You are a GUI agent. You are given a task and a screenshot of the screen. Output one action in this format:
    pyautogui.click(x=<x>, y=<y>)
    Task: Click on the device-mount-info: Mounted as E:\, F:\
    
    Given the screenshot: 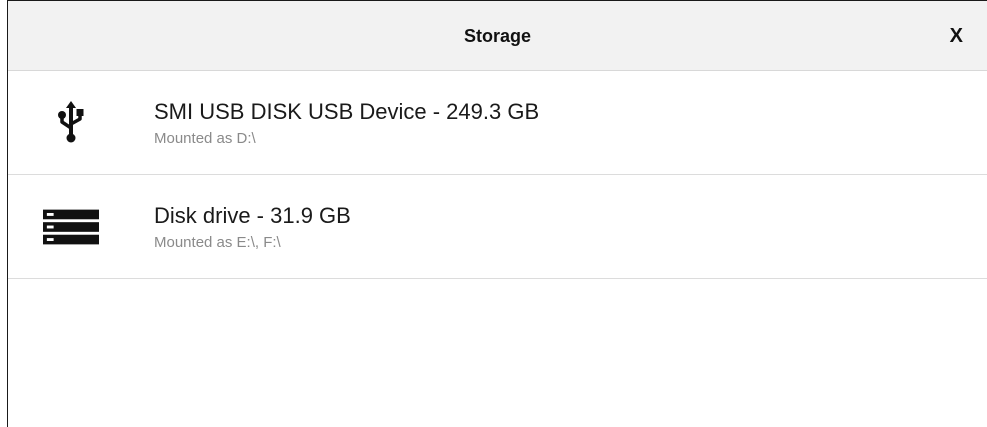 What is the action you would take?
    pyautogui.click(x=217, y=242)
    